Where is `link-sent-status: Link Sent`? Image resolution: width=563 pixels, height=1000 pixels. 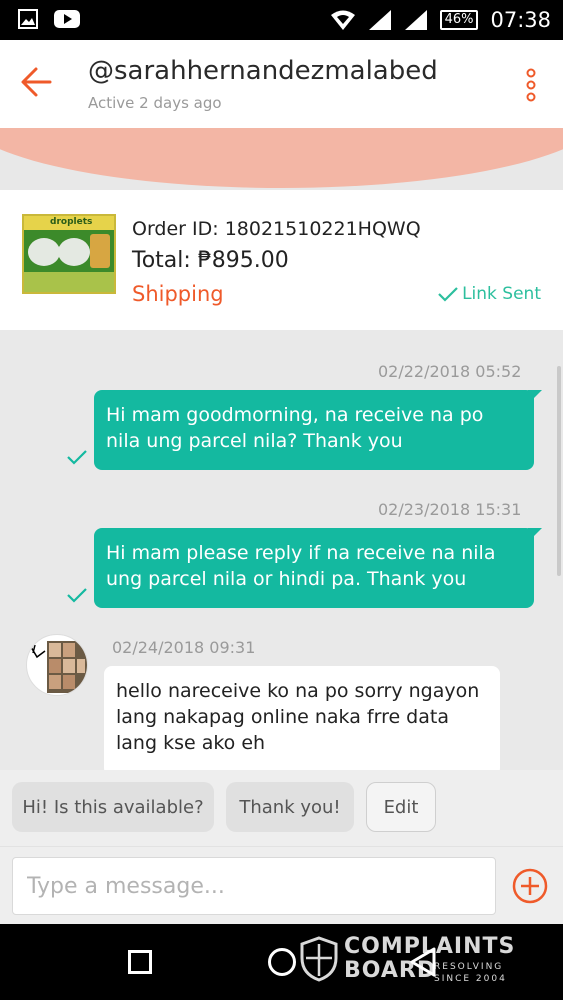 link-sent-status: Link Sent is located at coordinates (489, 294).